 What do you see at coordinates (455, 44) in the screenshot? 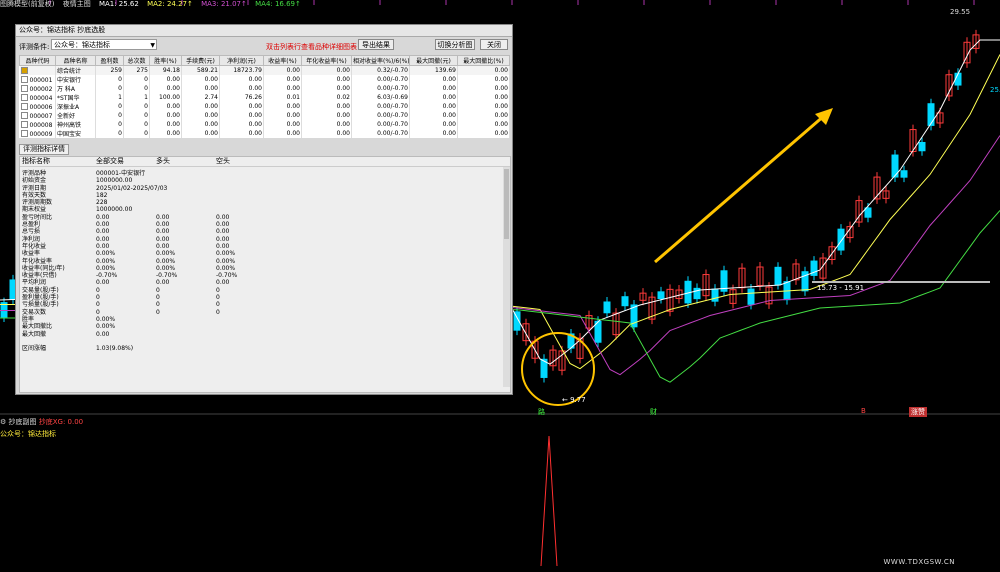
I see `switch-chart-button: 切换分析图` at bounding box center [455, 44].